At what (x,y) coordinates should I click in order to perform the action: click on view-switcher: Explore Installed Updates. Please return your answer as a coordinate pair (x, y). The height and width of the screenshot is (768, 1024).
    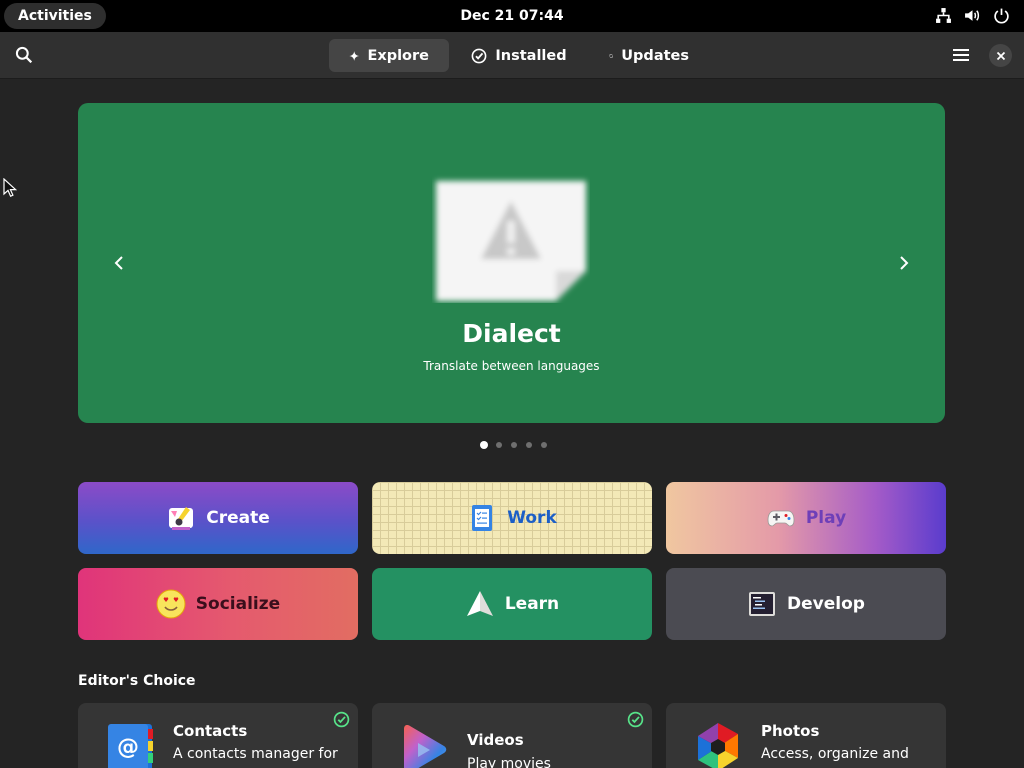
    Looking at the image, I should click on (519, 55).